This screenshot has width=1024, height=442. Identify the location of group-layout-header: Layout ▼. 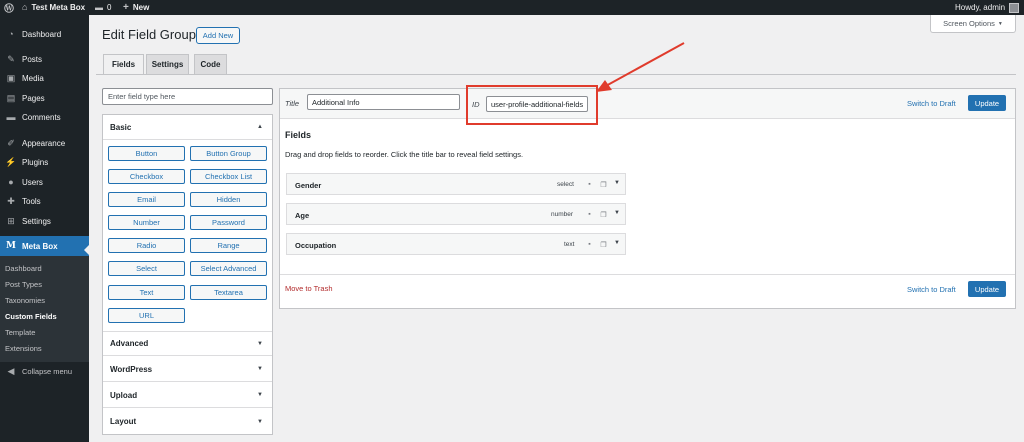
(187, 421).